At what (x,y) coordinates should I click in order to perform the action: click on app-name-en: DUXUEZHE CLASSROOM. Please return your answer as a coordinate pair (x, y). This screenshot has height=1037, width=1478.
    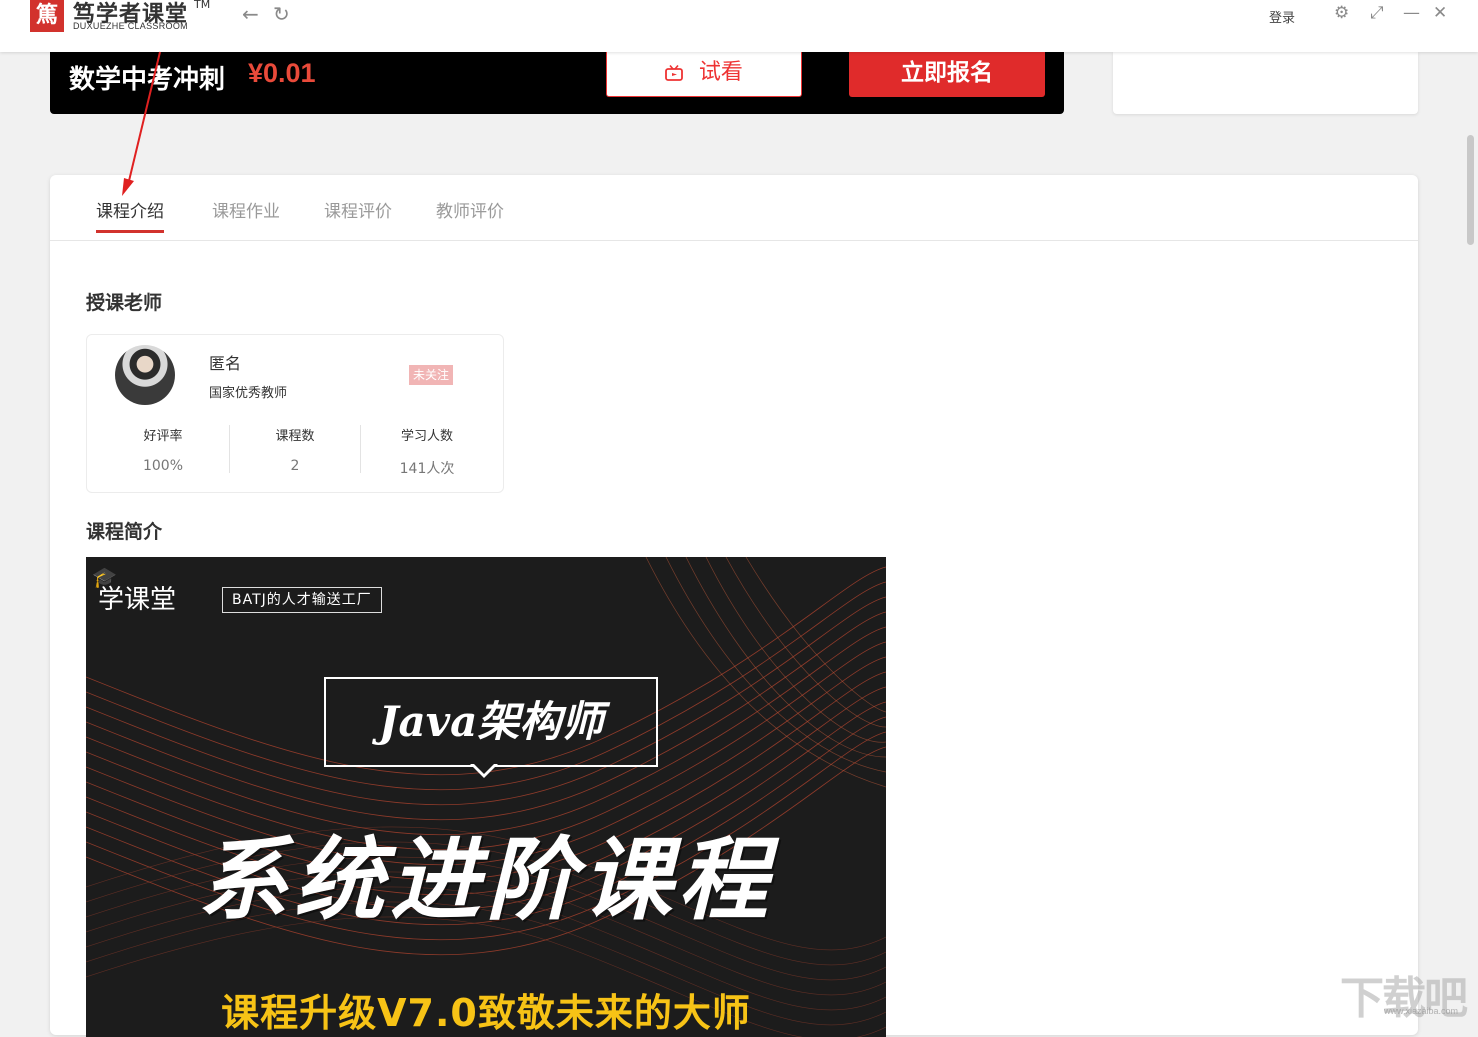
    Looking at the image, I should click on (130, 26).